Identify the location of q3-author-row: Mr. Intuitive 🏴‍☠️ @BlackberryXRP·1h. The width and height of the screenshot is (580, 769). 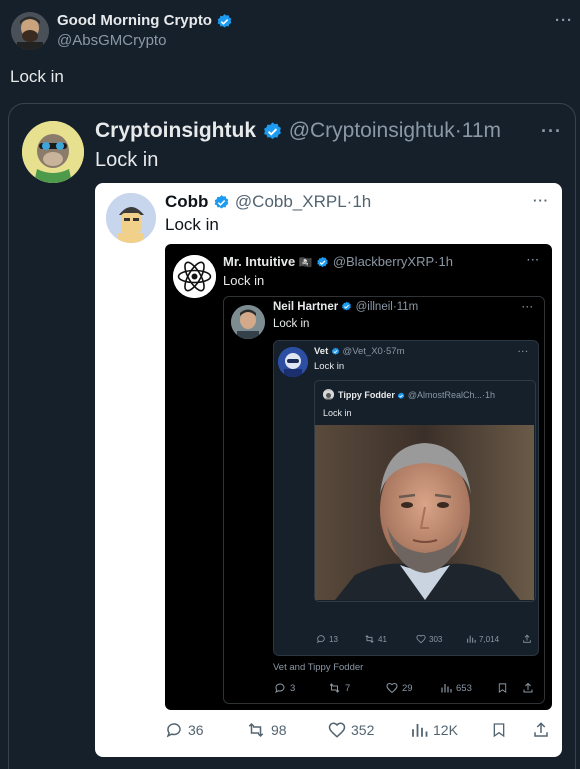
(338, 261).